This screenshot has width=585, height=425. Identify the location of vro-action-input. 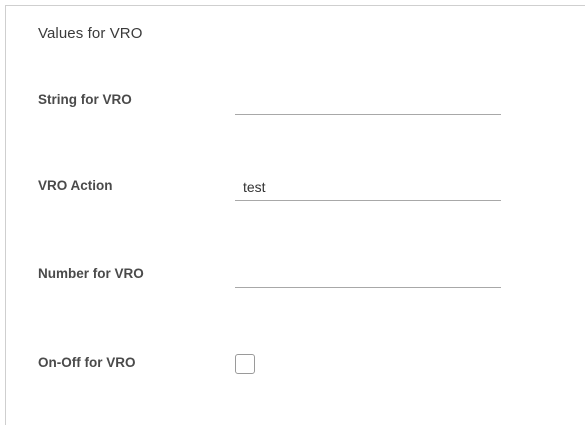
(368, 187).